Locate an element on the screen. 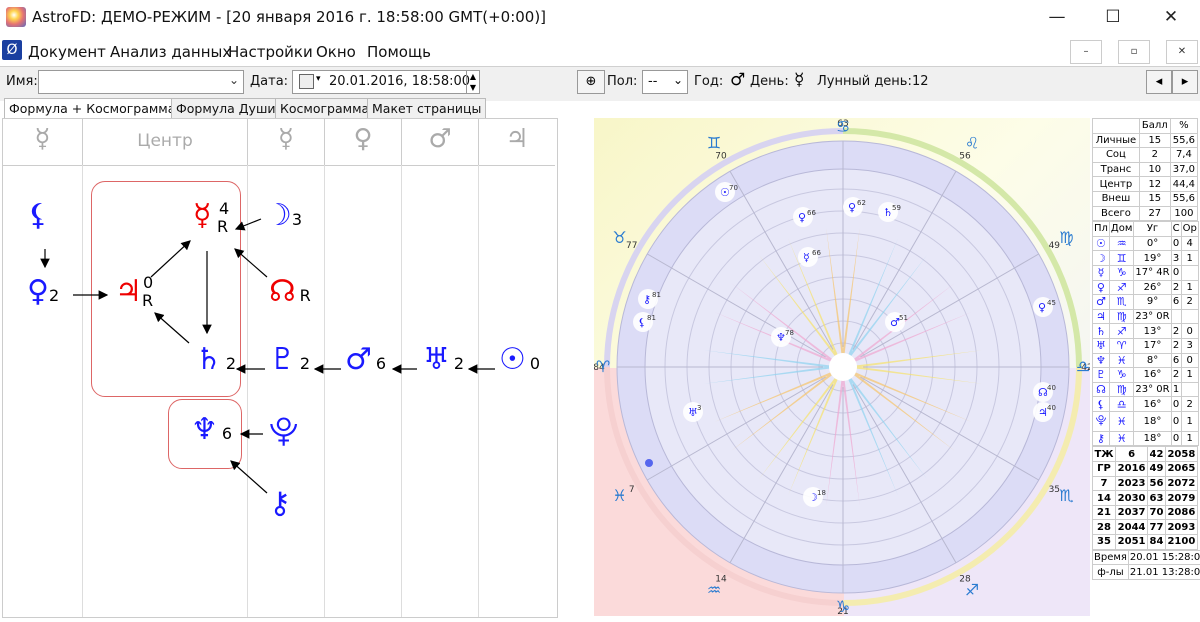 The height and width of the screenshot is (622, 1200). planet-value: 66 is located at coordinates (816, 253).